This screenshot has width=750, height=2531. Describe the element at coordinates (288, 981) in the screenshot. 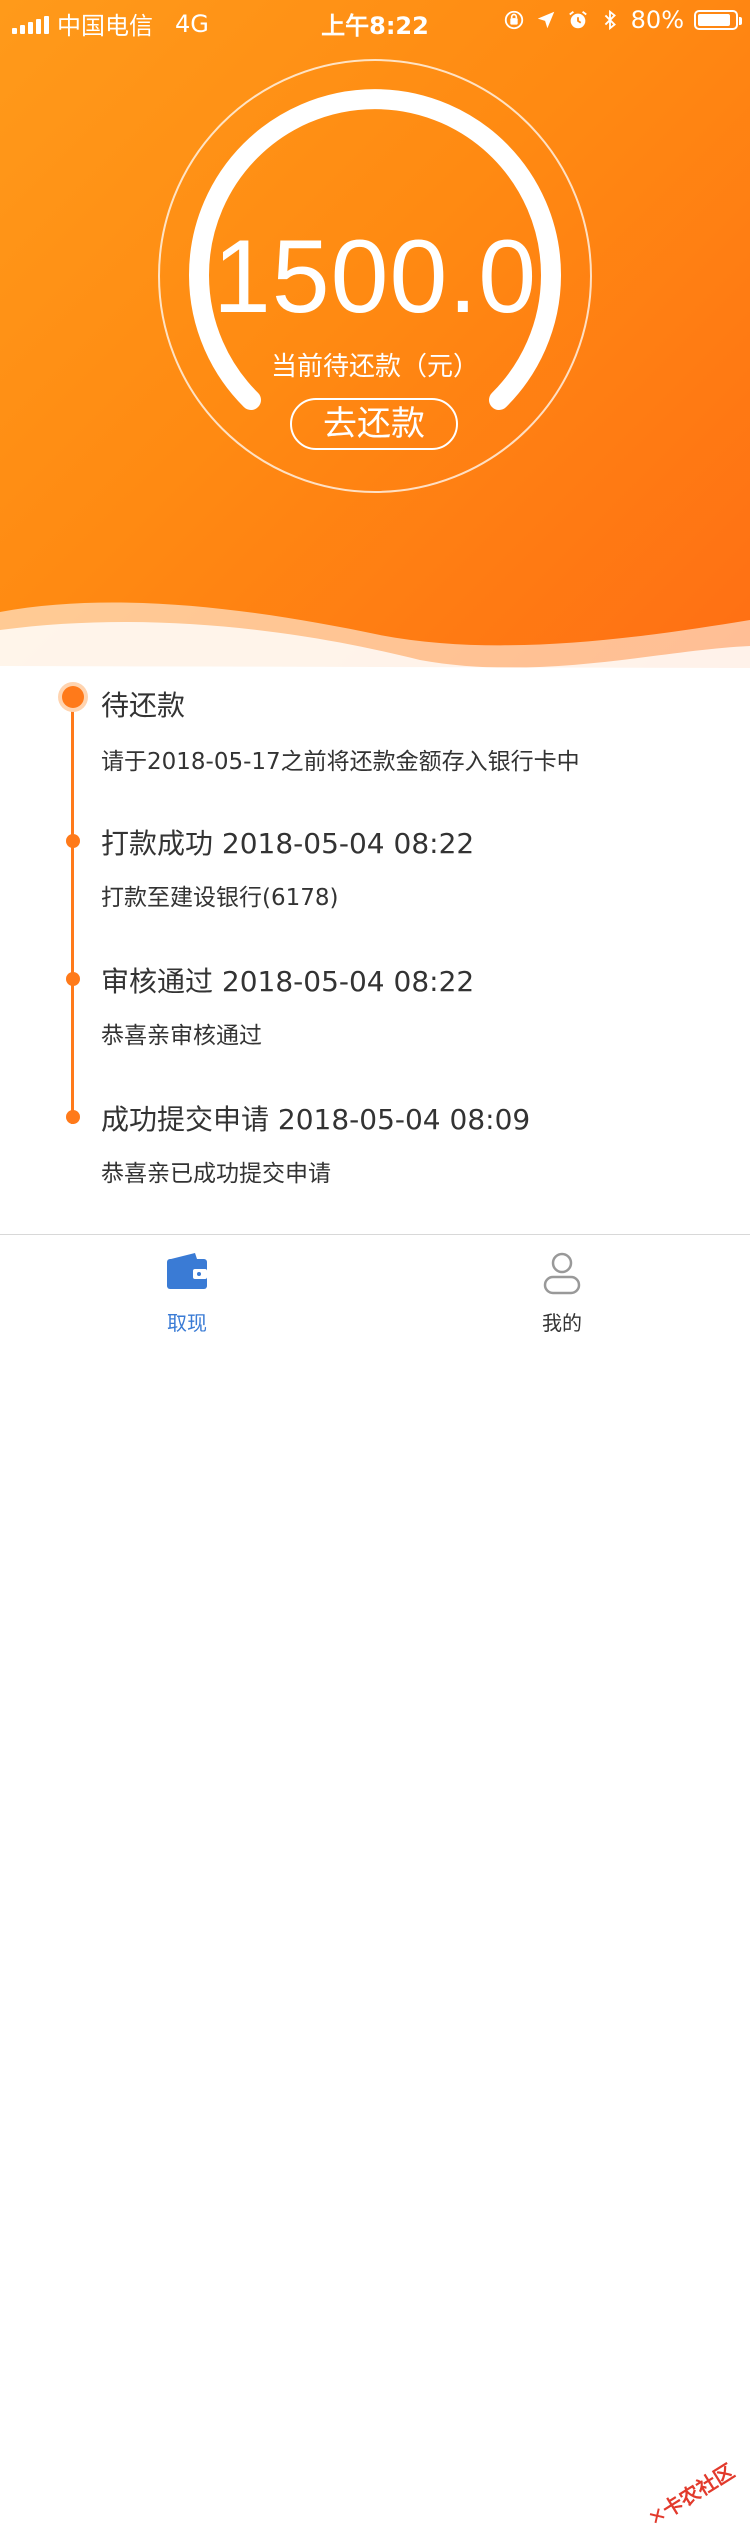

I see `timeline-title: 审核通过 2018-05-04 08:22` at that location.